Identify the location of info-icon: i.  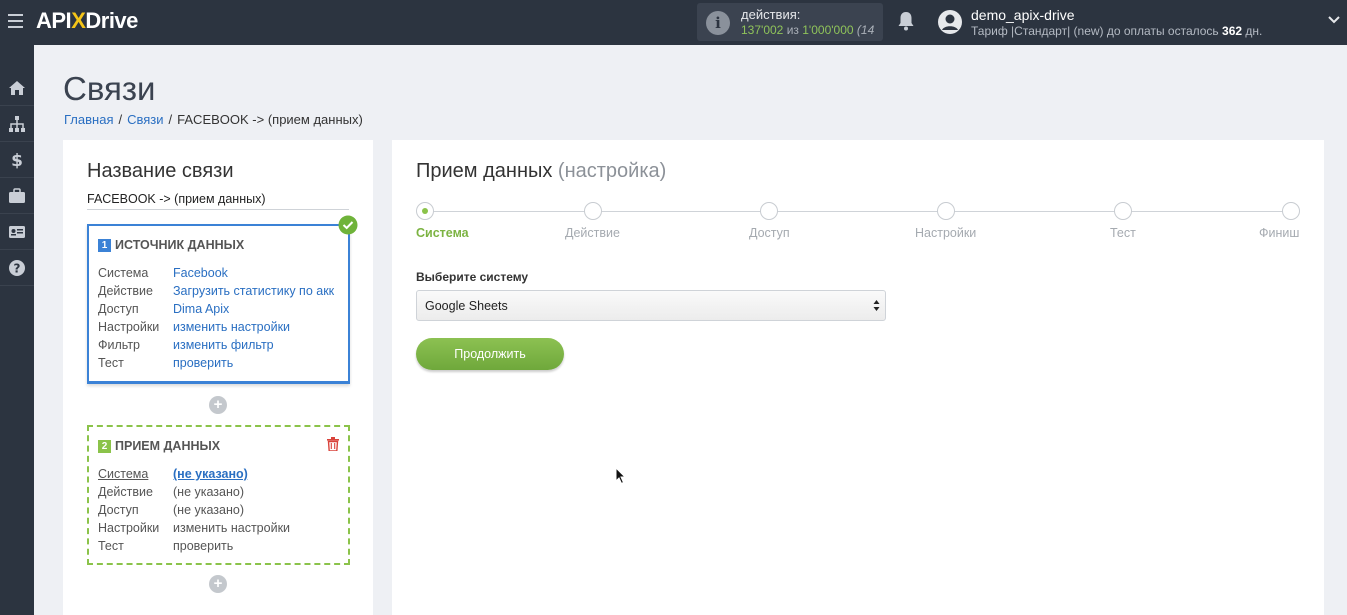
(718, 23).